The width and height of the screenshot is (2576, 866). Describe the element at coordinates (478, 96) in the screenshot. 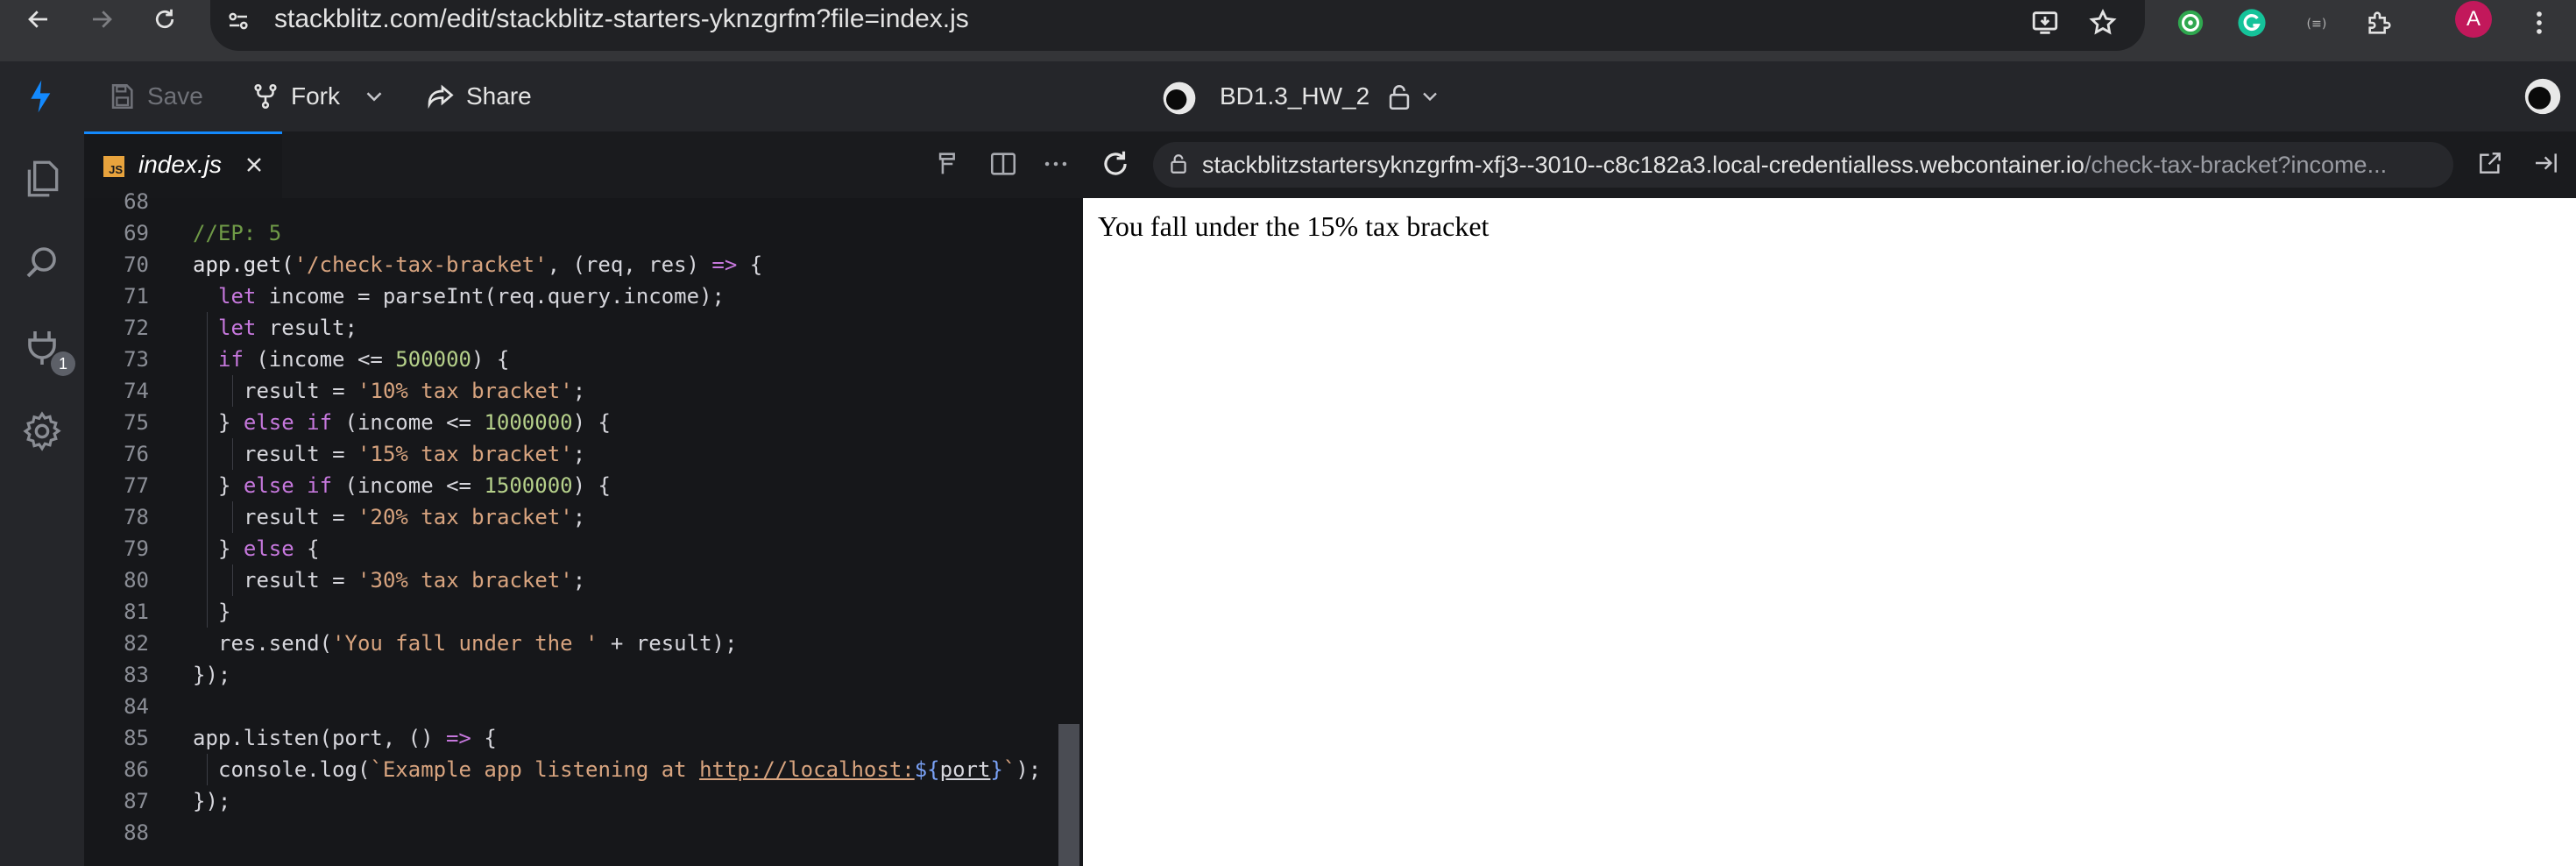

I see `share-button: Share` at that location.